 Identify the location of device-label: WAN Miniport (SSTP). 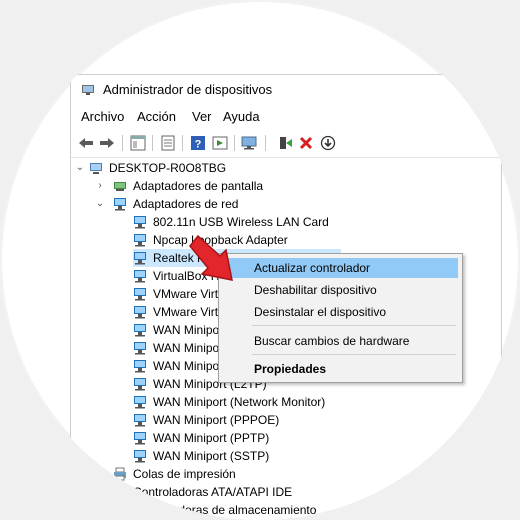
(211, 456).